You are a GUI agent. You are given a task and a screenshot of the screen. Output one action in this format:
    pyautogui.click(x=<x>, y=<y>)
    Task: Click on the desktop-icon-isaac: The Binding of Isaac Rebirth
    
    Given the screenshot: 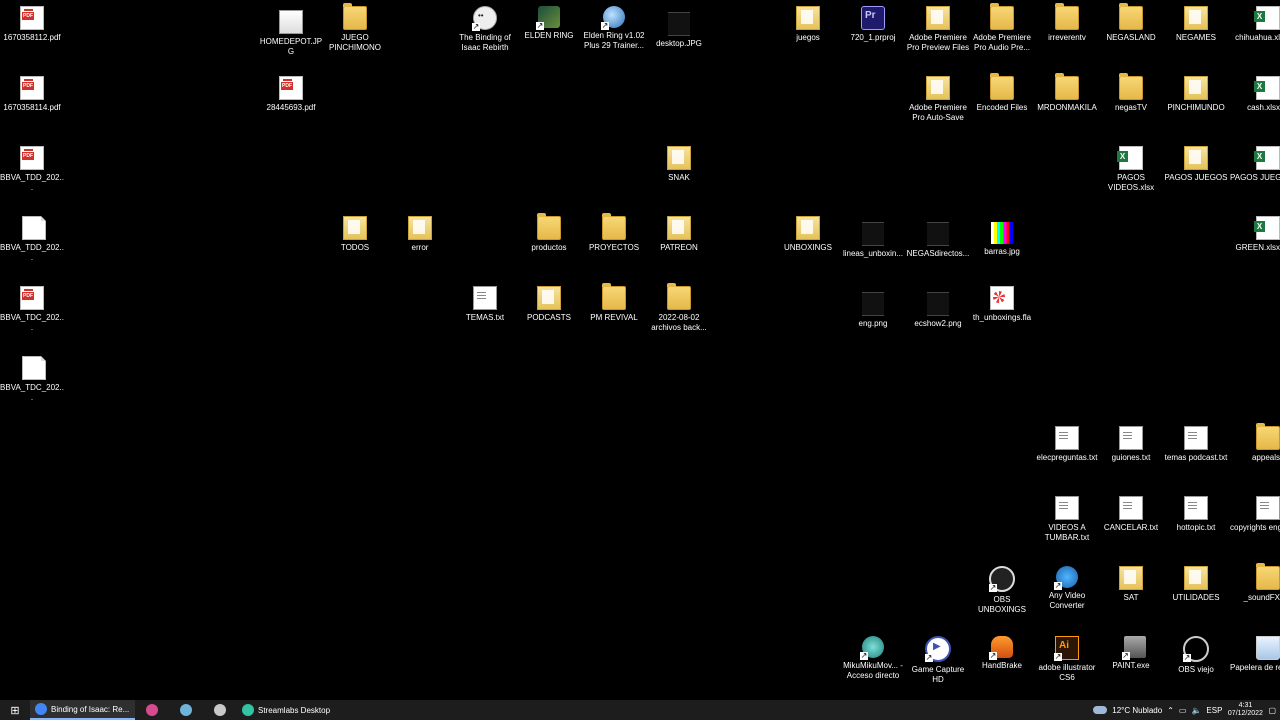 What is the action you would take?
    pyautogui.click(x=485, y=29)
    